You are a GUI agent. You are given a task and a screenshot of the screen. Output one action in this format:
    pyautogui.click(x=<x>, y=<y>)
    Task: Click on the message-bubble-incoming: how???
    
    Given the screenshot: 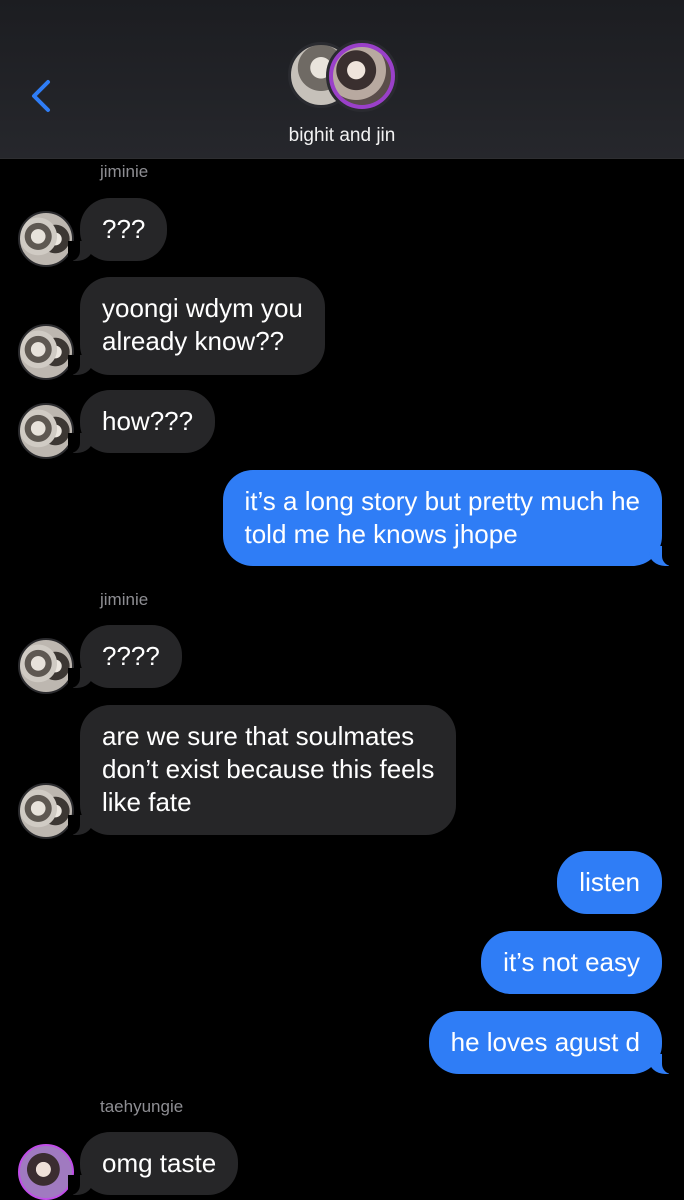 What is the action you would take?
    pyautogui.click(x=141, y=421)
    